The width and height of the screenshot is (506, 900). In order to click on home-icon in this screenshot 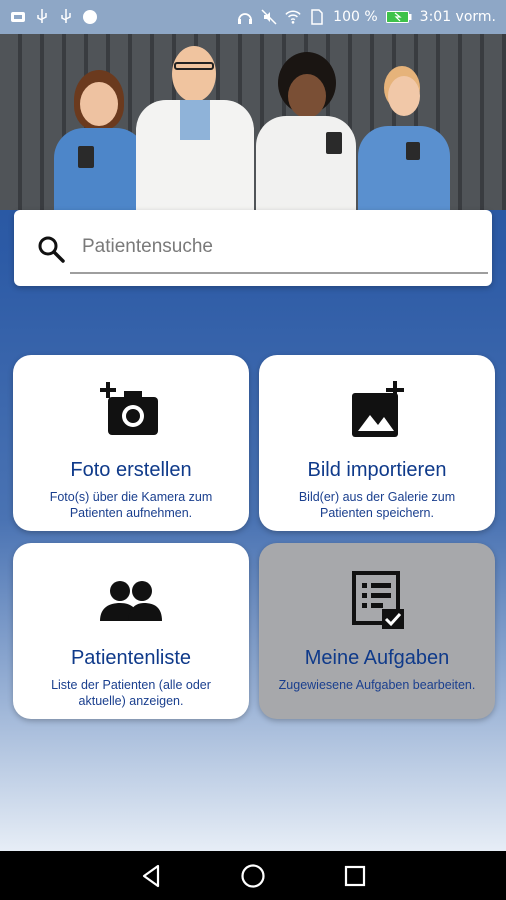, I will do `click(253, 876)`.